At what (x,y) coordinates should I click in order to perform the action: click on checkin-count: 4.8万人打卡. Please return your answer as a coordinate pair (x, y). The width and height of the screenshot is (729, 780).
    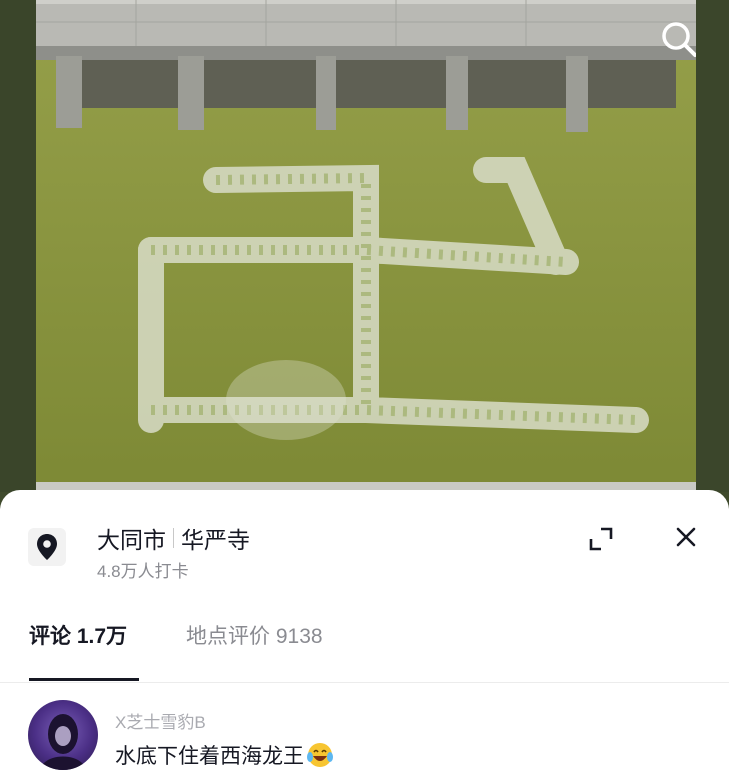
    Looking at the image, I should click on (143, 571).